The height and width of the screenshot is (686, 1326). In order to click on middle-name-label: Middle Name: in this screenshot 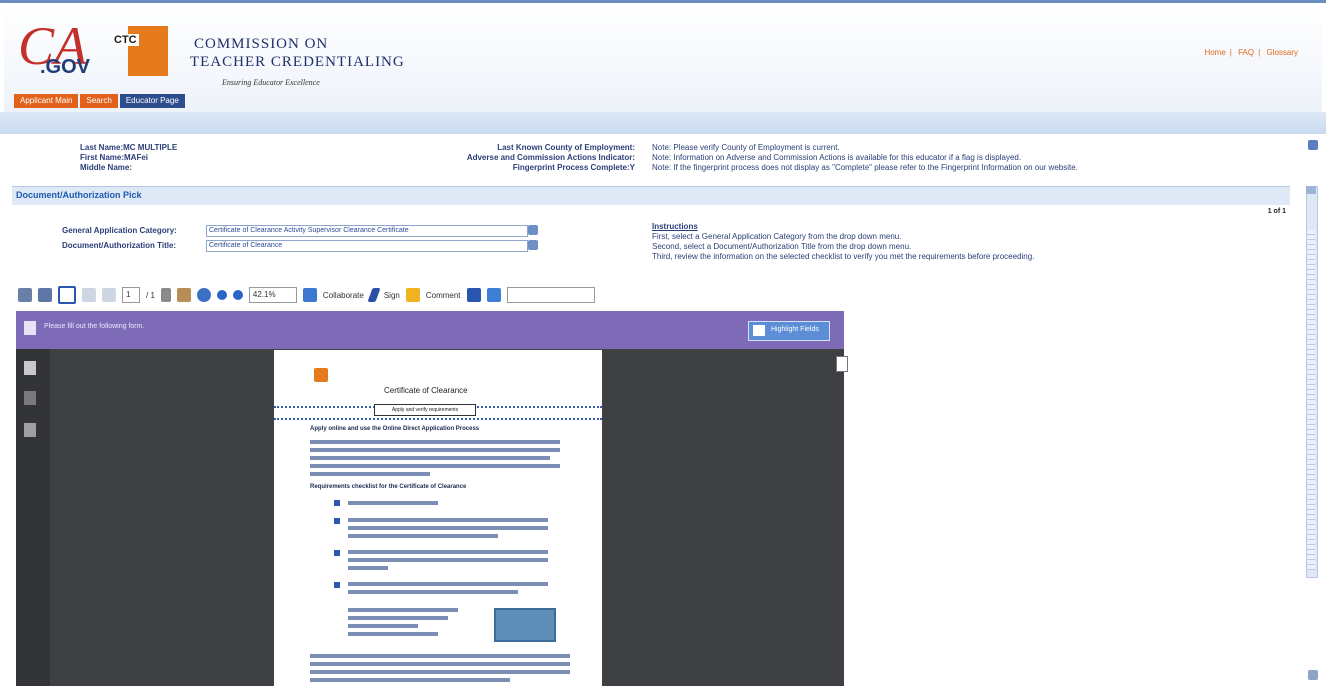, I will do `click(106, 167)`.